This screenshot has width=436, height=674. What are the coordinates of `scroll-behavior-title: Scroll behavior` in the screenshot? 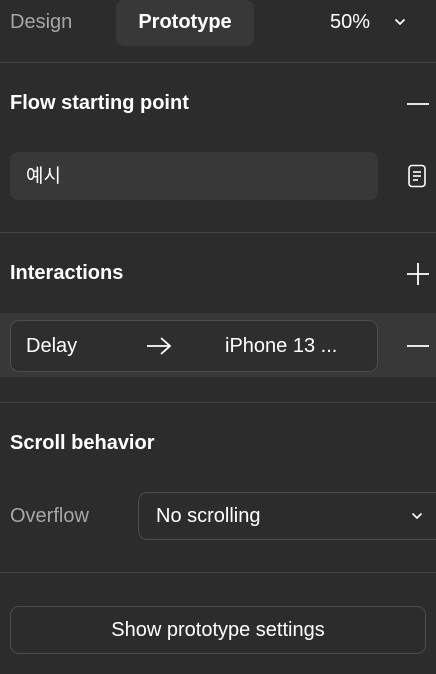 It's located at (82, 443).